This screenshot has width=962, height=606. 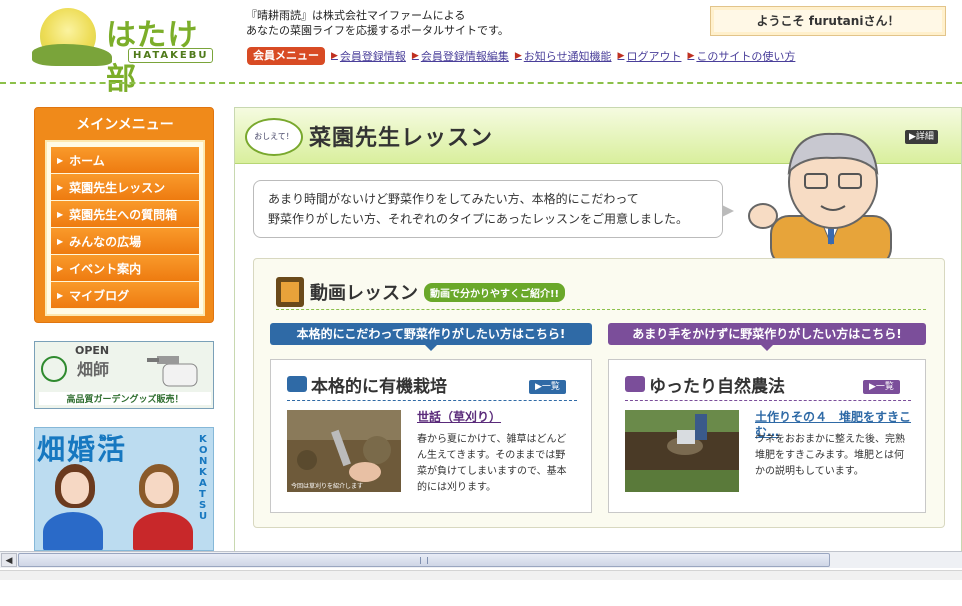 I want to click on card-title-row: 本格的に有機栽培, so click(x=367, y=384).